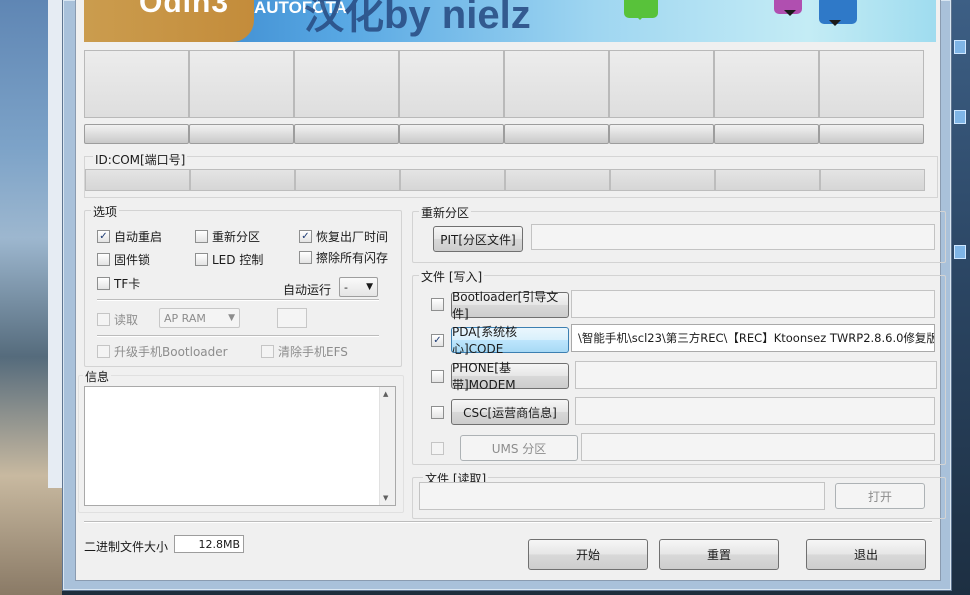 Image resolution: width=970 pixels, height=595 pixels. Describe the element at coordinates (719, 554) in the screenshot. I see `reset-button: 重置` at that location.